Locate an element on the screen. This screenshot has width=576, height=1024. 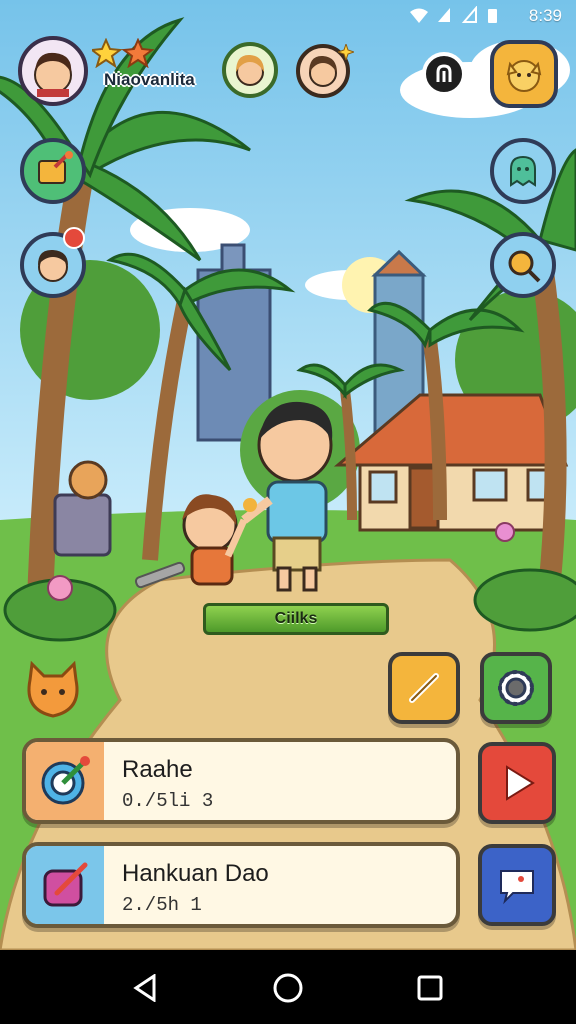
card-title: Raahe is located at coordinates (157, 769).